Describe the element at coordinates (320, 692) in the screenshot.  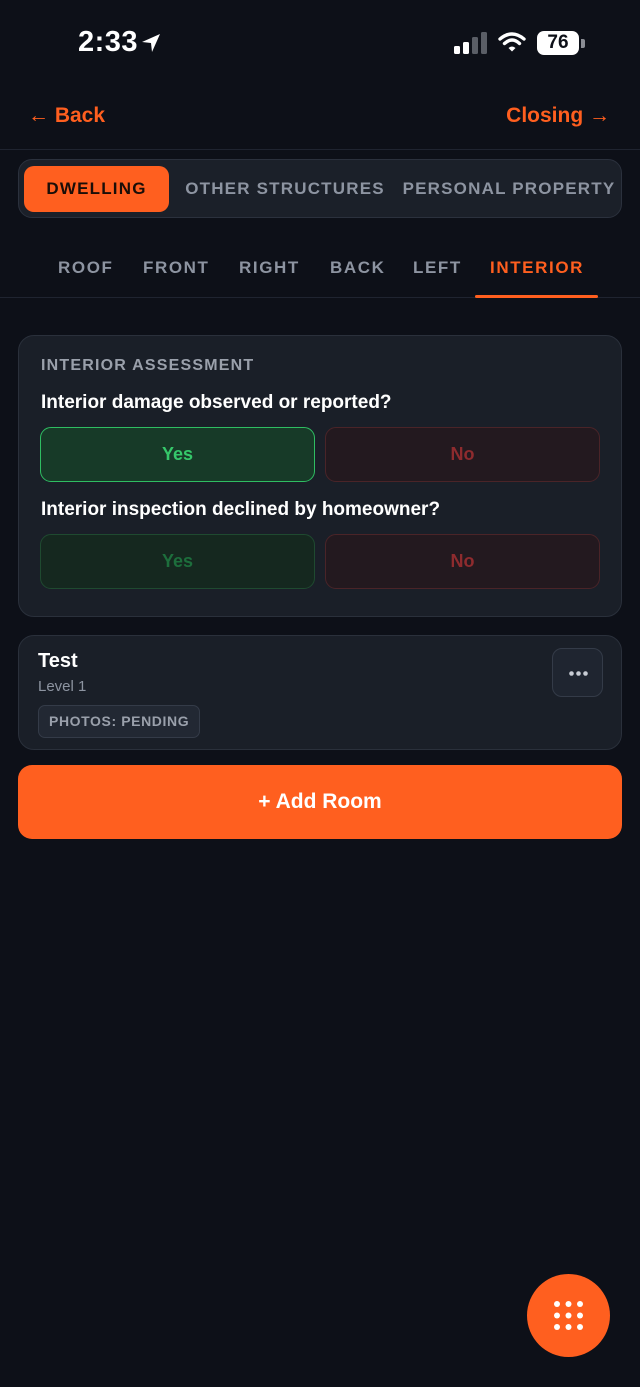
I see `room-card: Test Level 1 PHOTOS: PENDING` at that location.